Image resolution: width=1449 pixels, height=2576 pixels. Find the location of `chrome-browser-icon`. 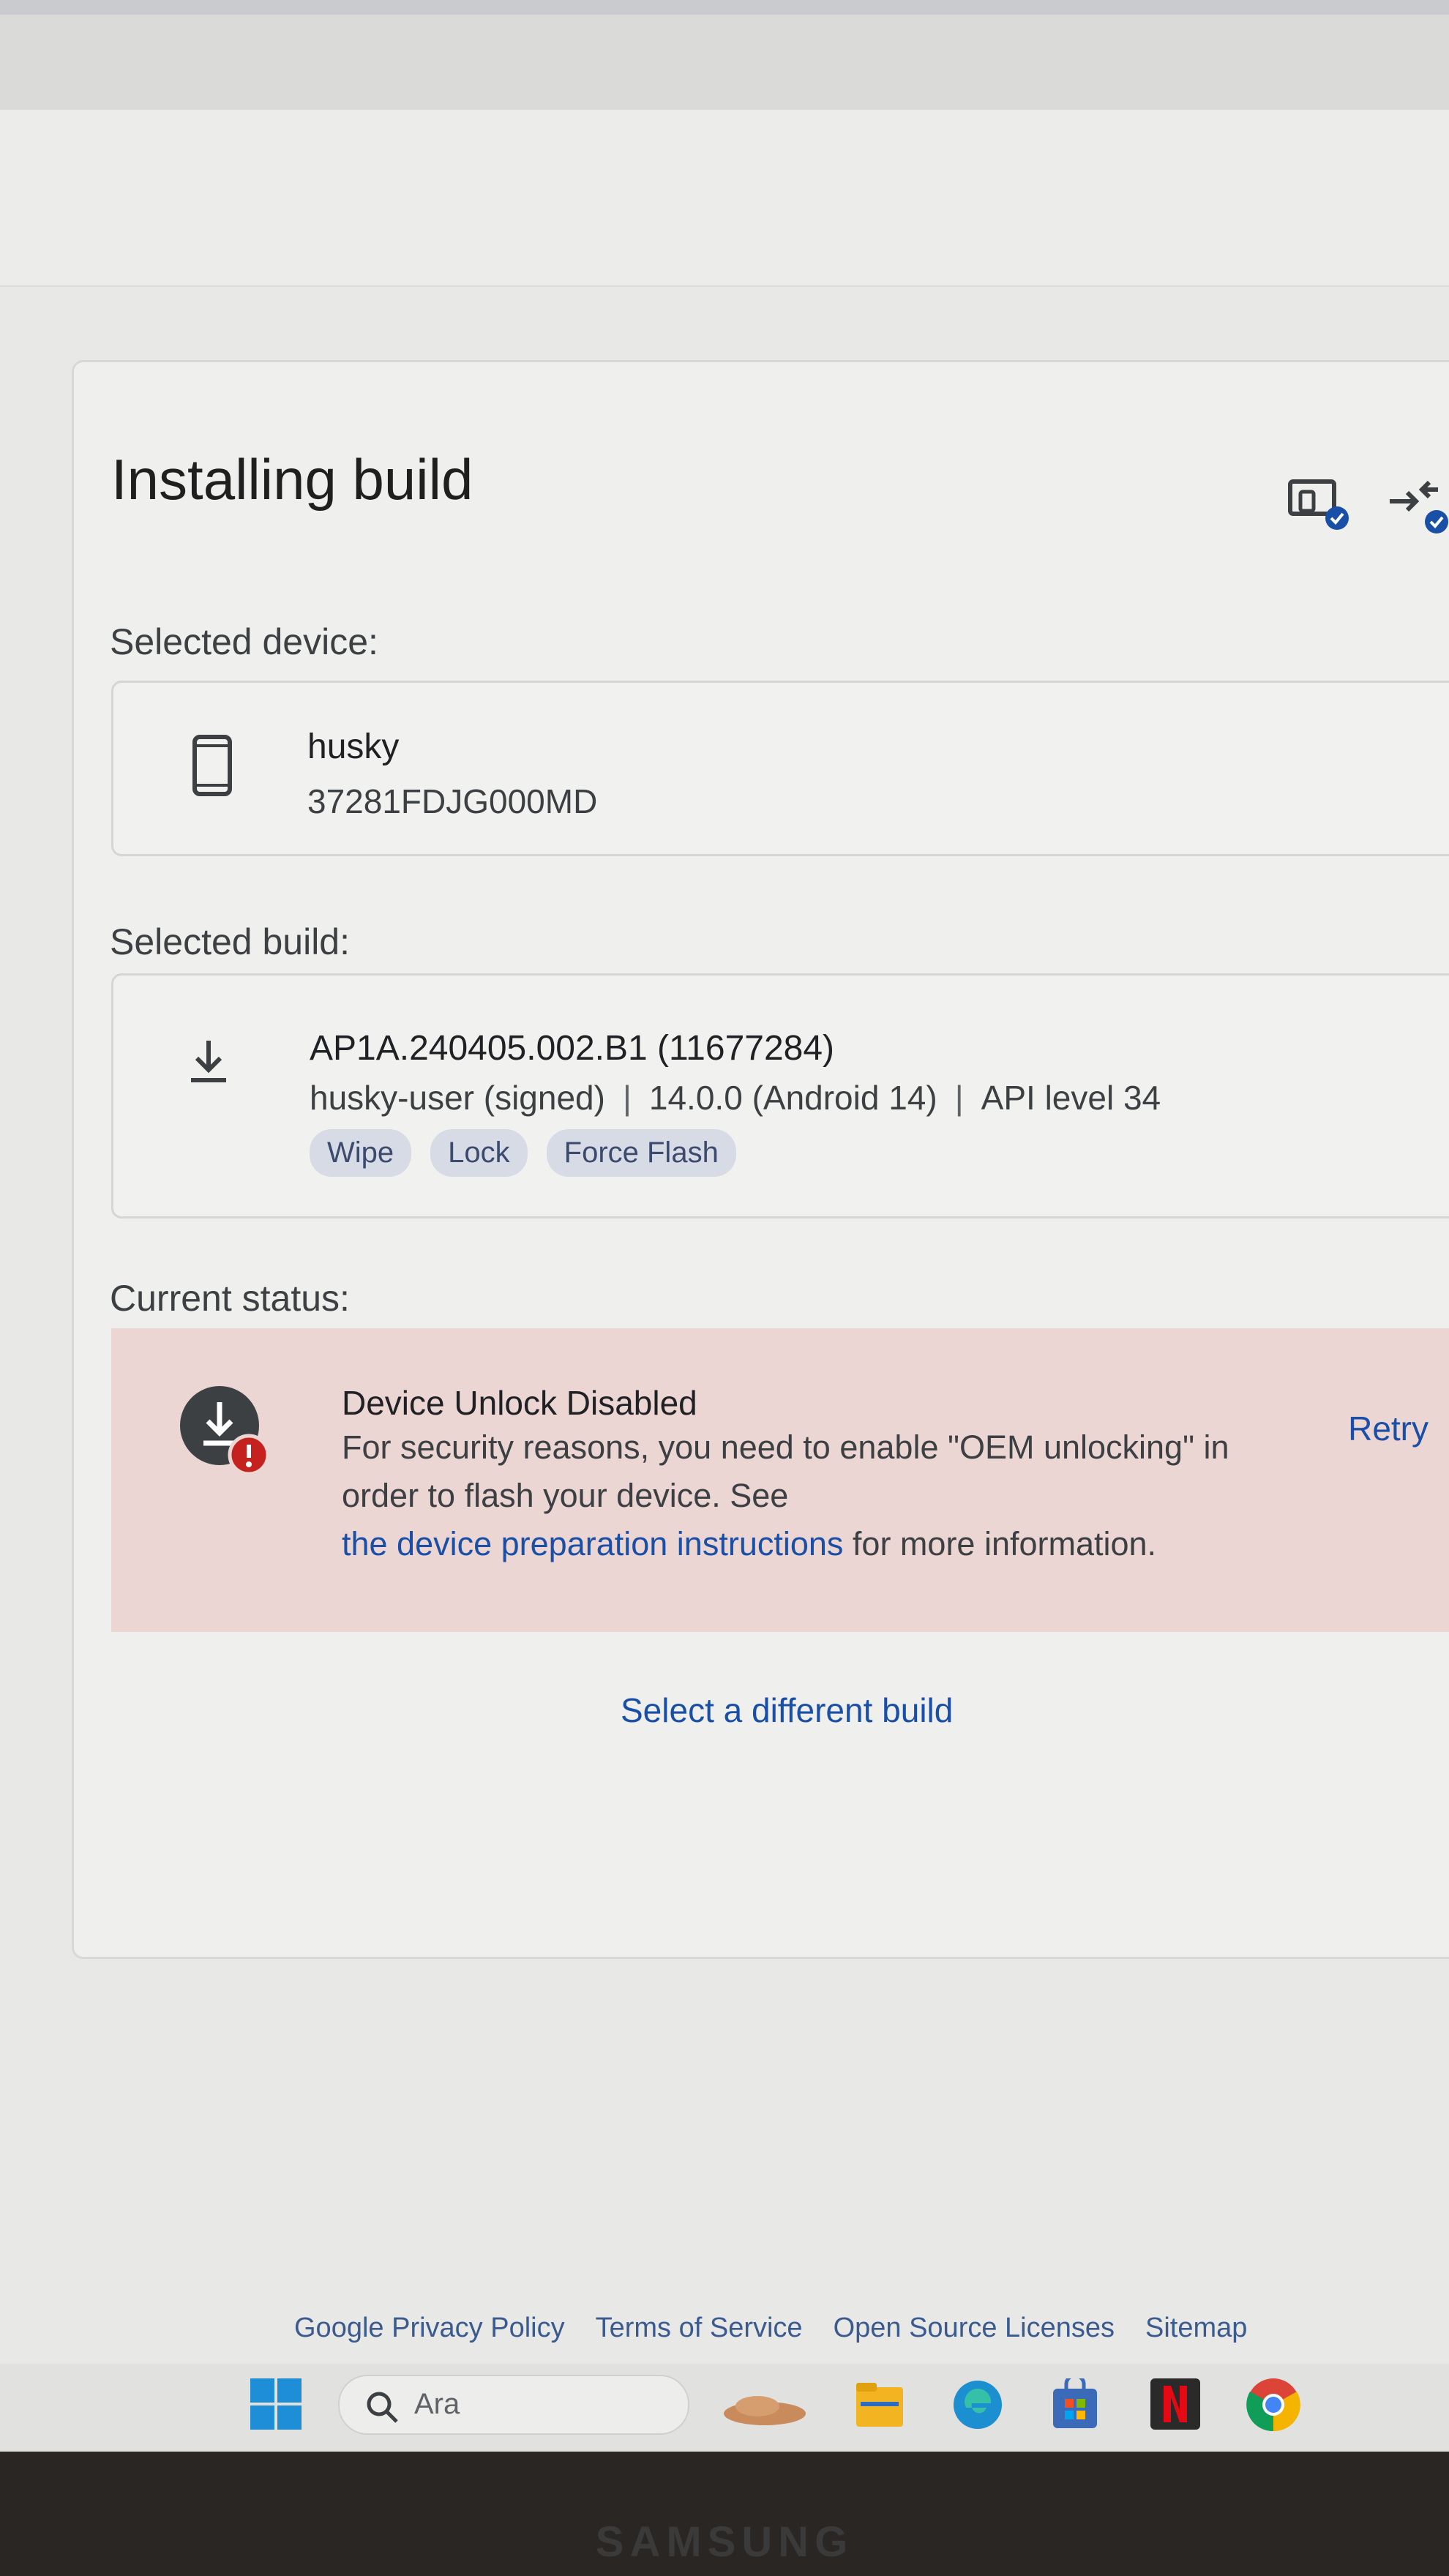

chrome-browser-icon is located at coordinates (1273, 2404).